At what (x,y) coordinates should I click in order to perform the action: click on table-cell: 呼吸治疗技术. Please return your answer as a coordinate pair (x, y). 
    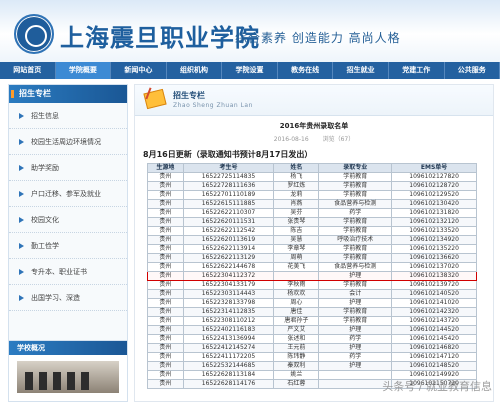
    Looking at the image, I should click on (355, 240).